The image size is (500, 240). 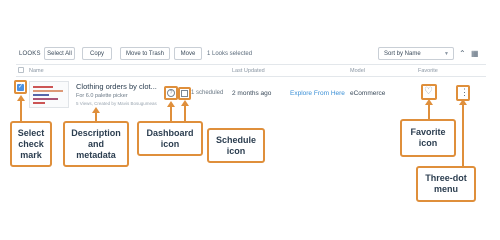 What do you see at coordinates (96, 144) in the screenshot?
I see `callout-description: Description and metadata` at bounding box center [96, 144].